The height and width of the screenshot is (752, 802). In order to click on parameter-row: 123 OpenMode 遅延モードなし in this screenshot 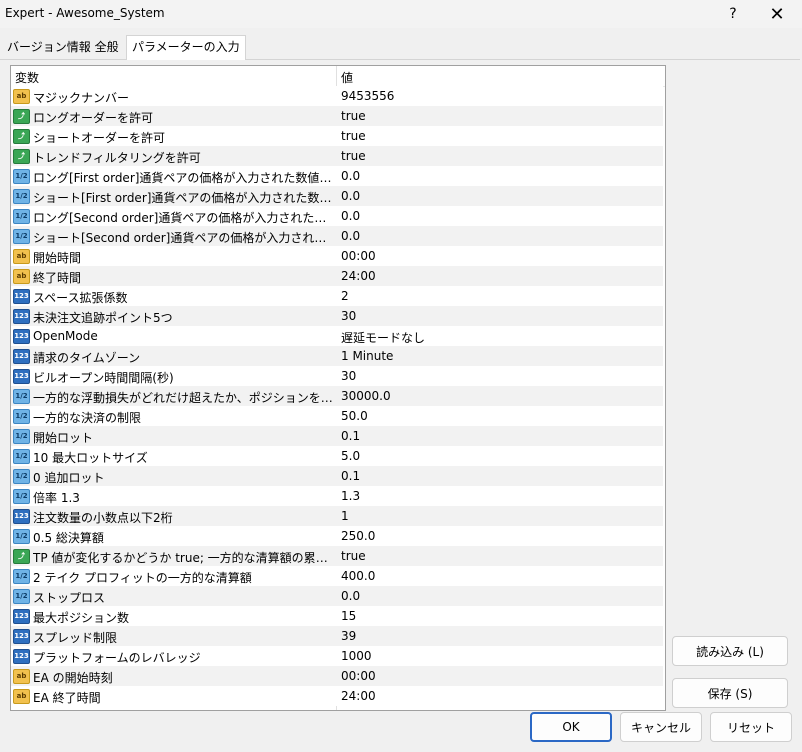, I will do `click(337, 336)`.